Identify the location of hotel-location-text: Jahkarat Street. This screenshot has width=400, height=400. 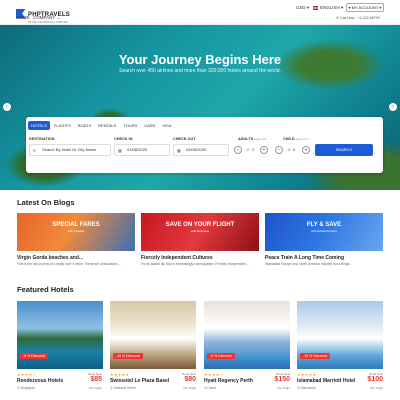
(124, 388).